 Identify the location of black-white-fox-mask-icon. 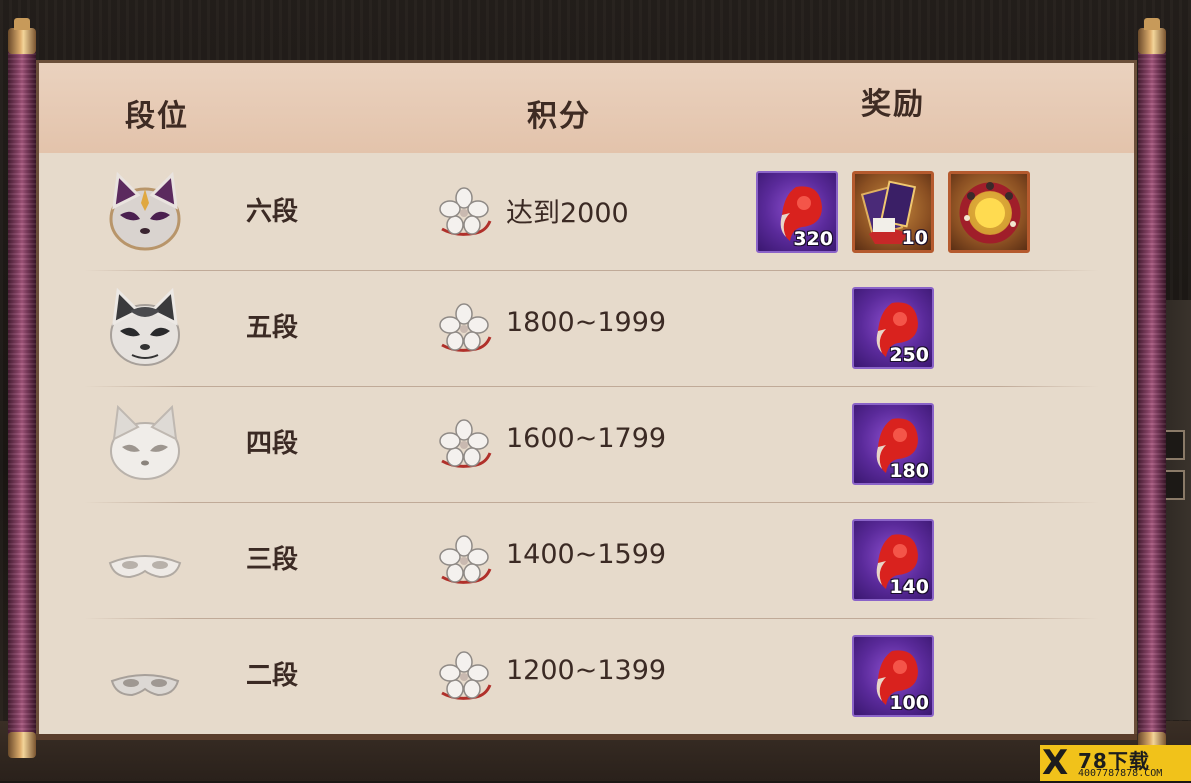
(145, 326).